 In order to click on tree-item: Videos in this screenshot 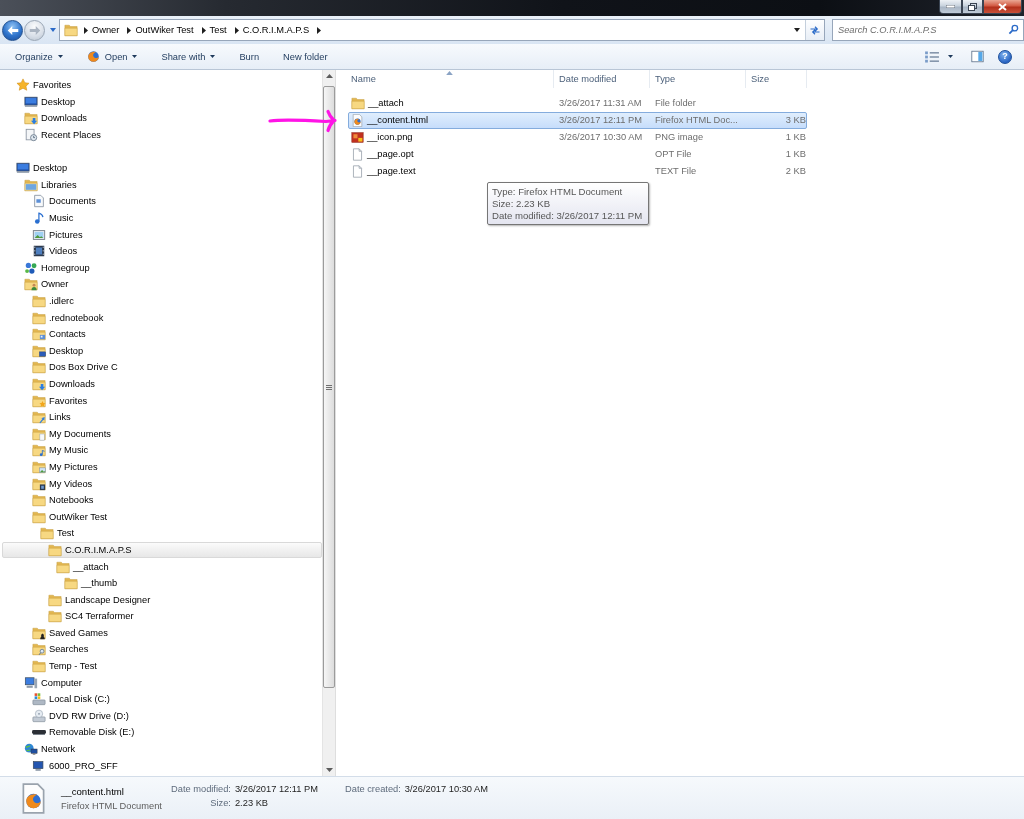, I will do `click(162, 251)`.